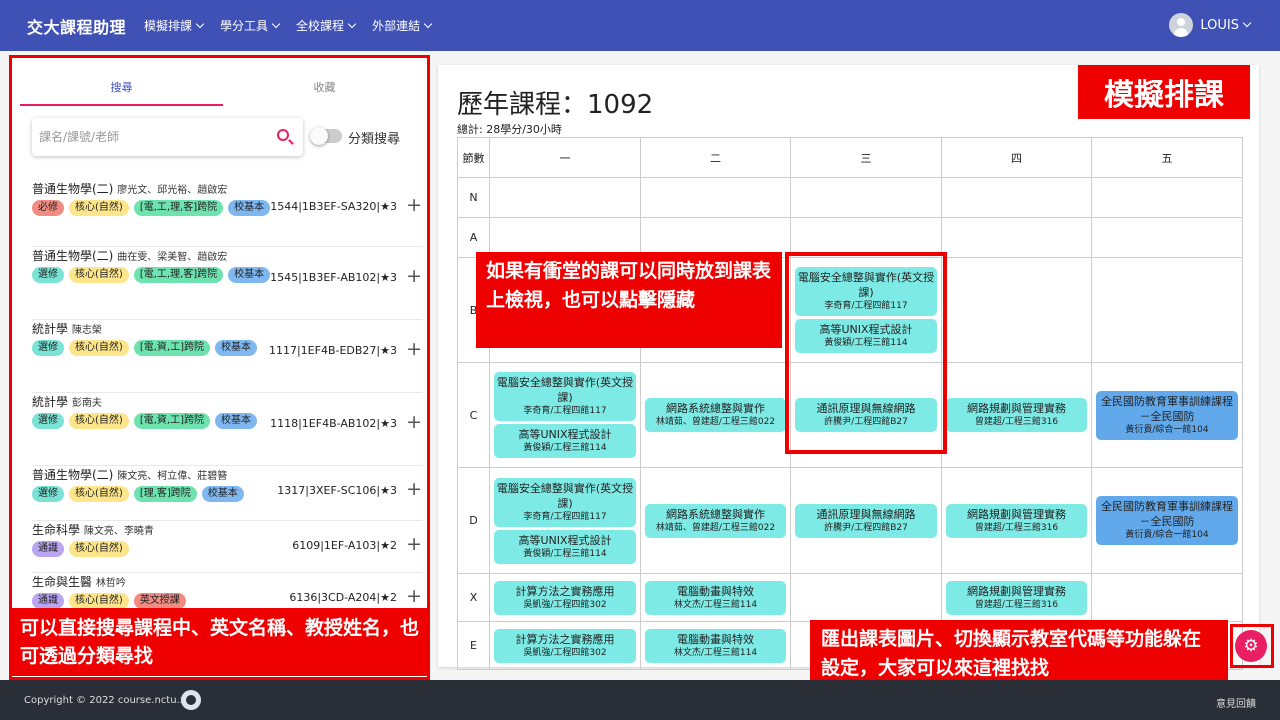 The width and height of the screenshot is (1280, 720). Describe the element at coordinates (1016, 527) in the screenshot. I see `course-block-location: 曾建超/工程三館316` at that location.